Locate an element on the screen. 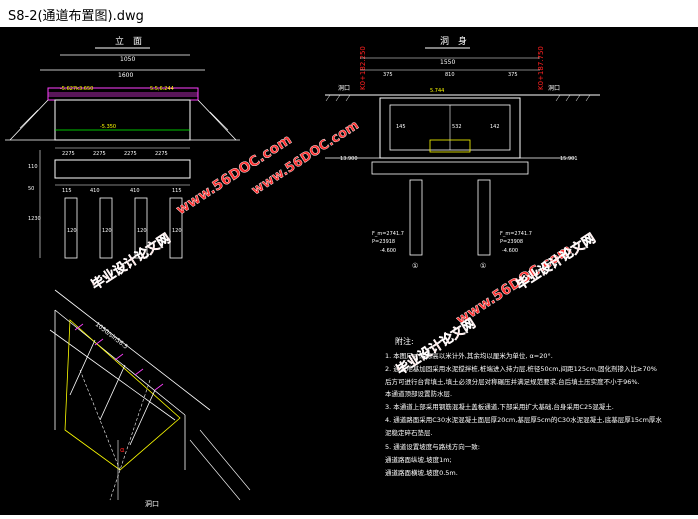 This screenshot has width=698, height=519. elevation-pile-label-4: 120 is located at coordinates (177, 231).